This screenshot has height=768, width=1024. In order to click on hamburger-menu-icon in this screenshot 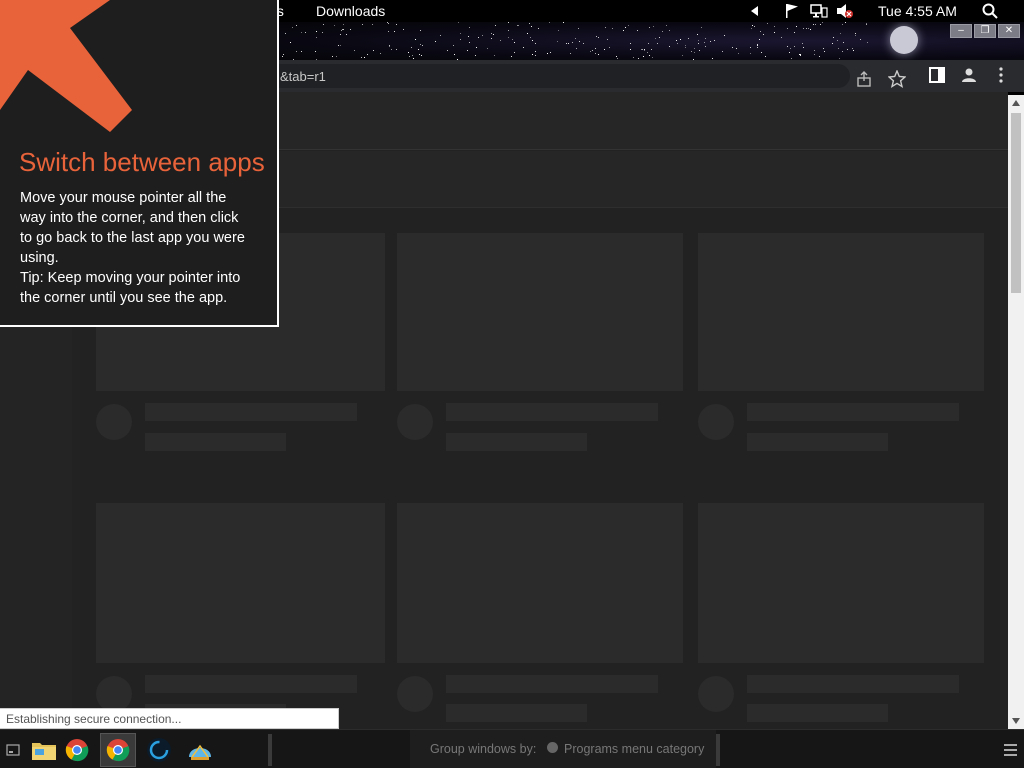, I will do `click(1010, 751)`.